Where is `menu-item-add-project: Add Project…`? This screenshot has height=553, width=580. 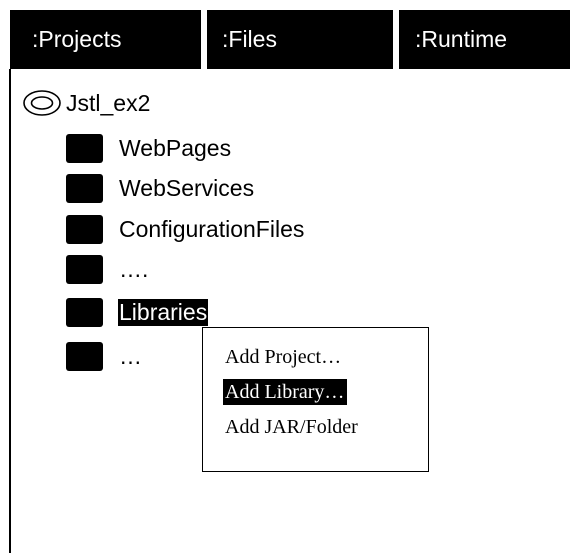
menu-item-add-project: Add Project… is located at coordinates (283, 357).